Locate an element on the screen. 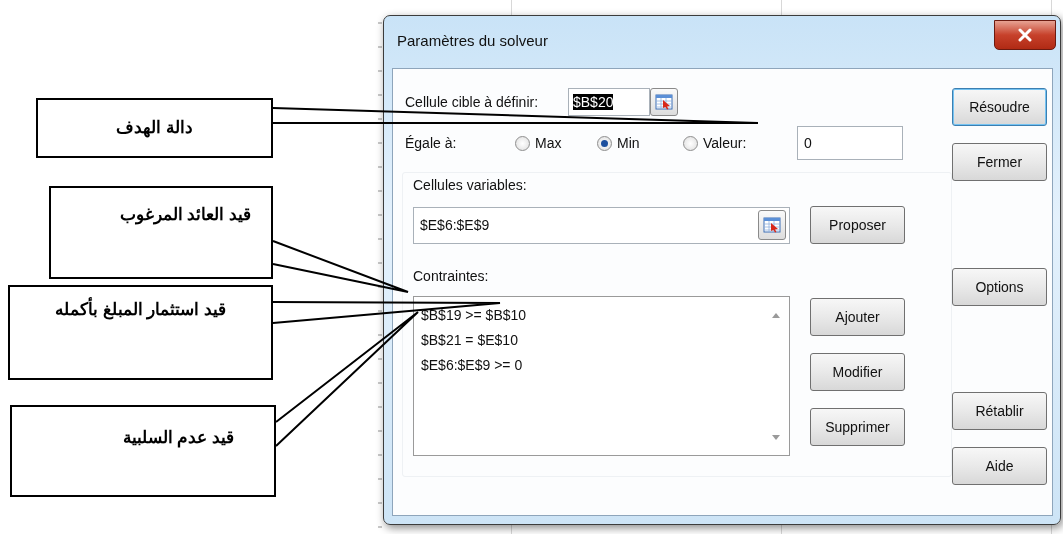 This screenshot has height=534, width=1063. field-label: Égale à: is located at coordinates (431, 143).